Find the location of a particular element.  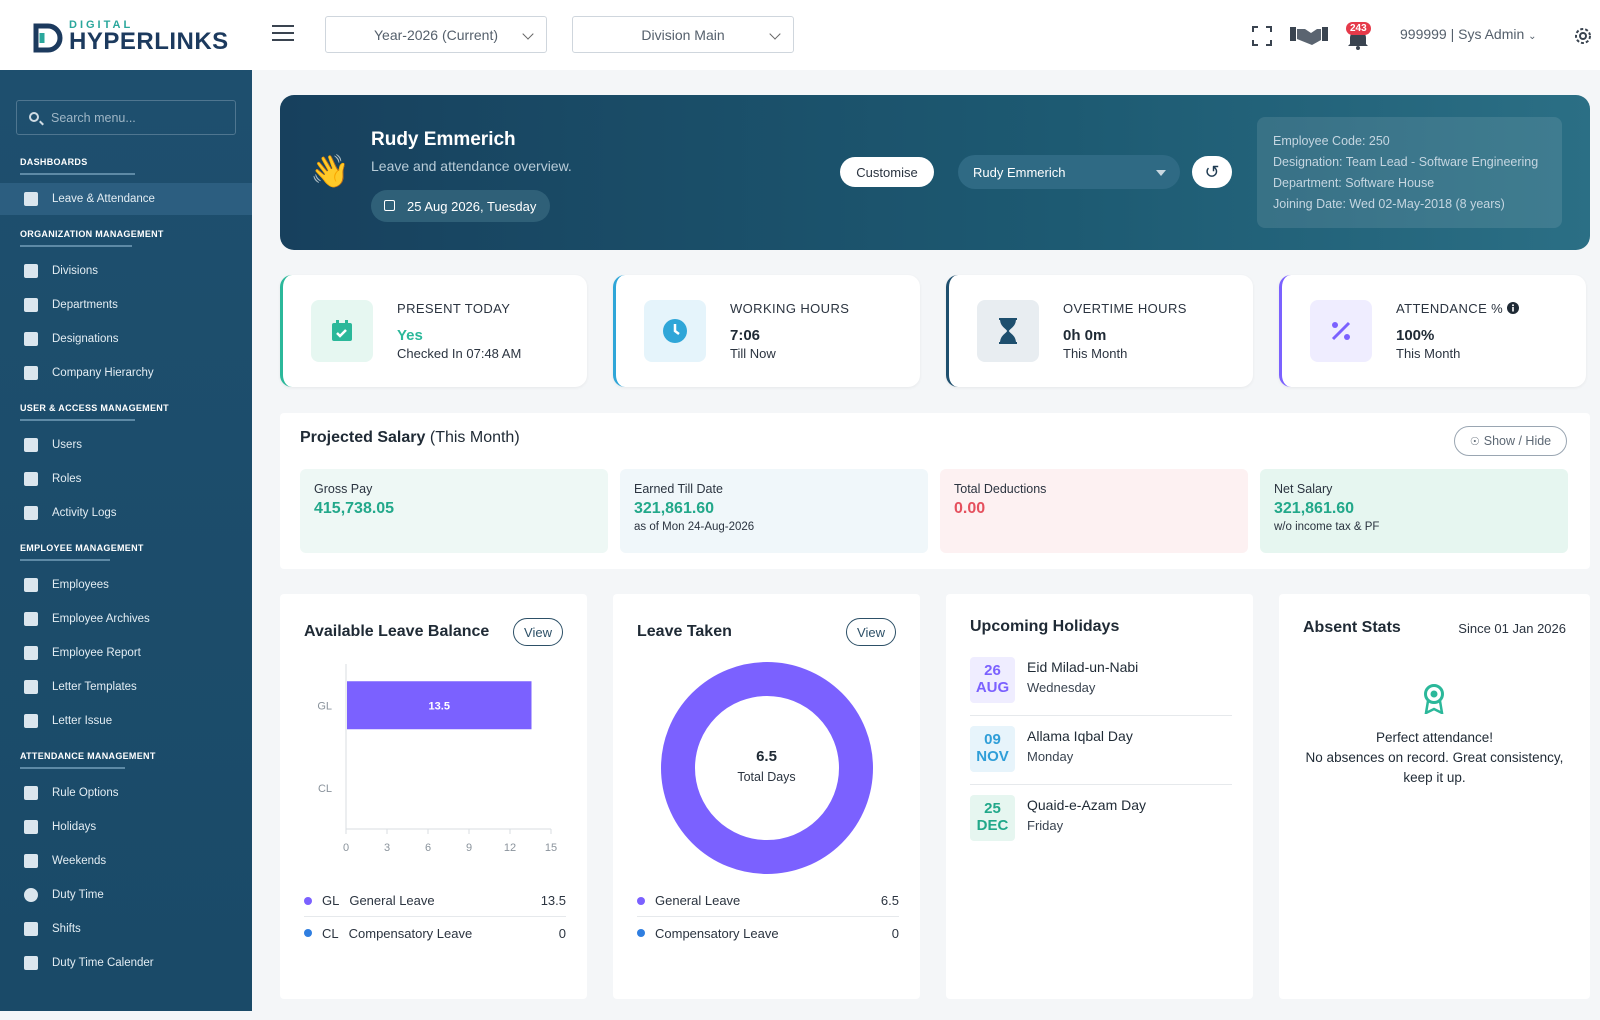

salary-box-label: Gross Pay is located at coordinates (343, 489).